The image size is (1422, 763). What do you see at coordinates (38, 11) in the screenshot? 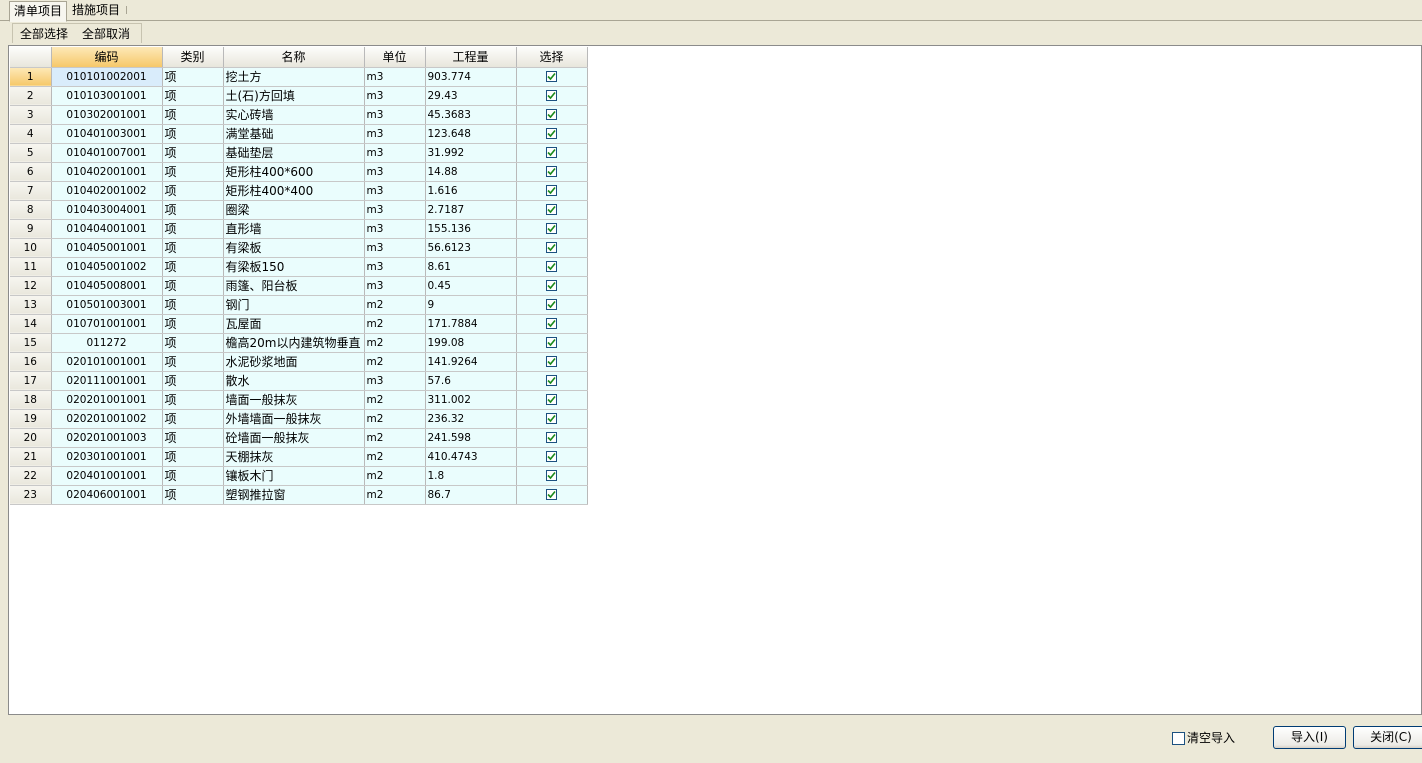
I see `tab-bill-items: 清单项目` at bounding box center [38, 11].